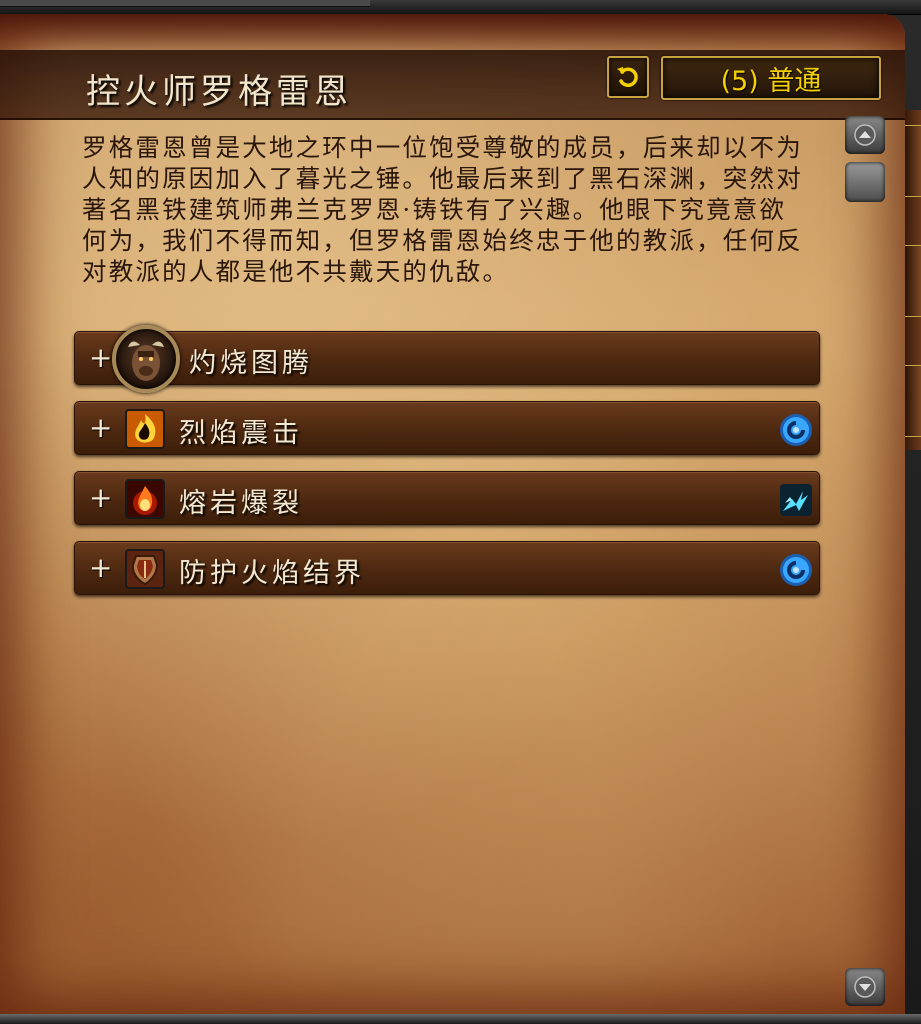 Image resolution: width=921 pixels, height=1024 pixels. I want to click on window-top-bar, so click(460, 7).